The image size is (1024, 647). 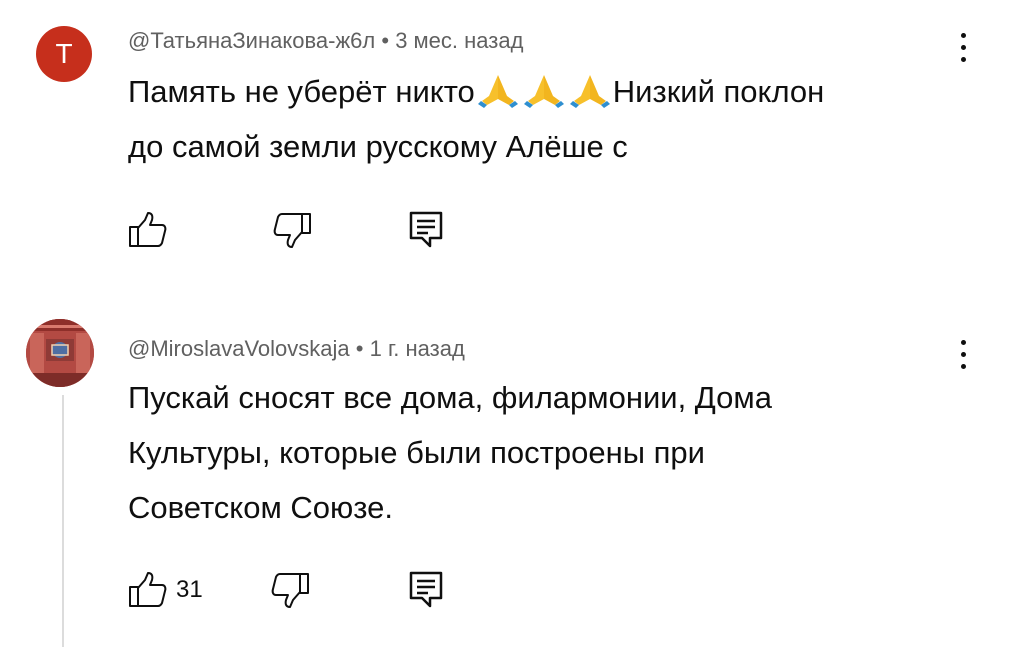 What do you see at coordinates (718, 91) in the screenshot?
I see `comment-text-line: Низкий поклон` at bounding box center [718, 91].